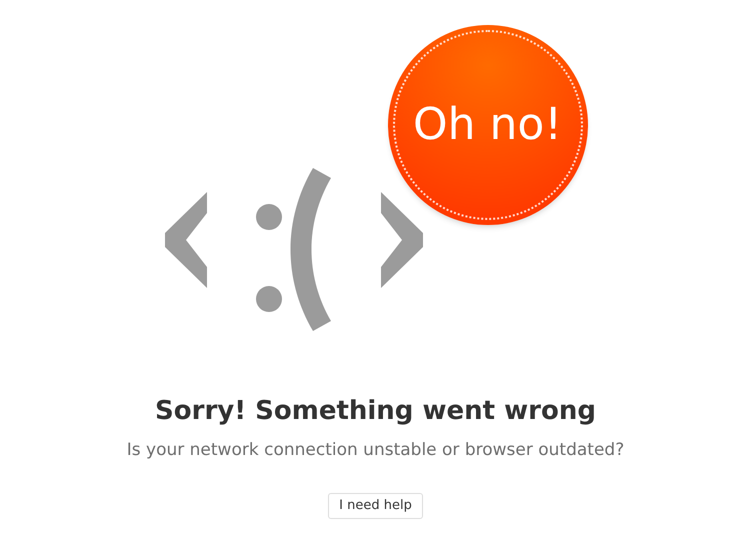  Describe the element at coordinates (375, 450) in the screenshot. I see `error-message: Is your network connection unstable or browser outdated?` at that location.